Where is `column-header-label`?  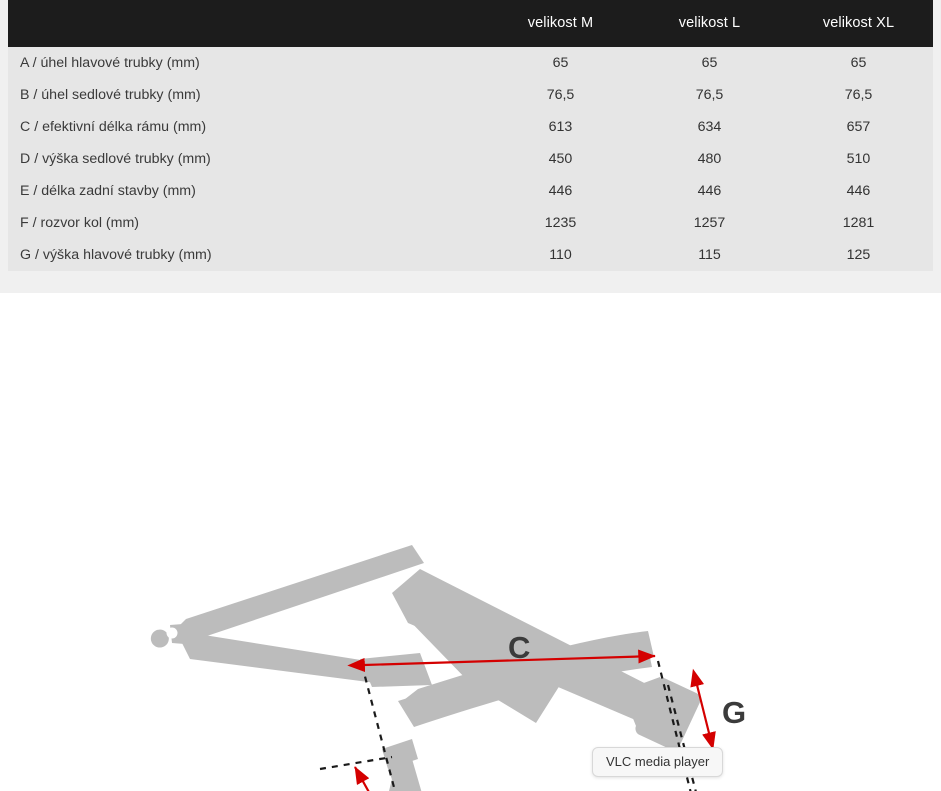
column-header-label is located at coordinates (247, 23).